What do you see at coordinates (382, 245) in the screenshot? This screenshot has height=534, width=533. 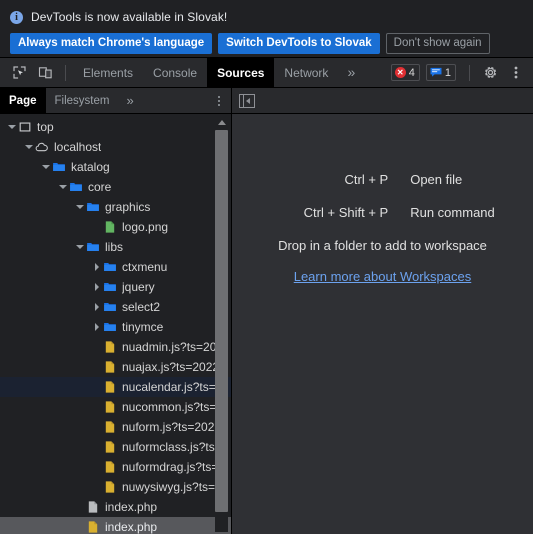 I see `drop-folder-hint: Drop in a folder to add to workspace` at bounding box center [382, 245].